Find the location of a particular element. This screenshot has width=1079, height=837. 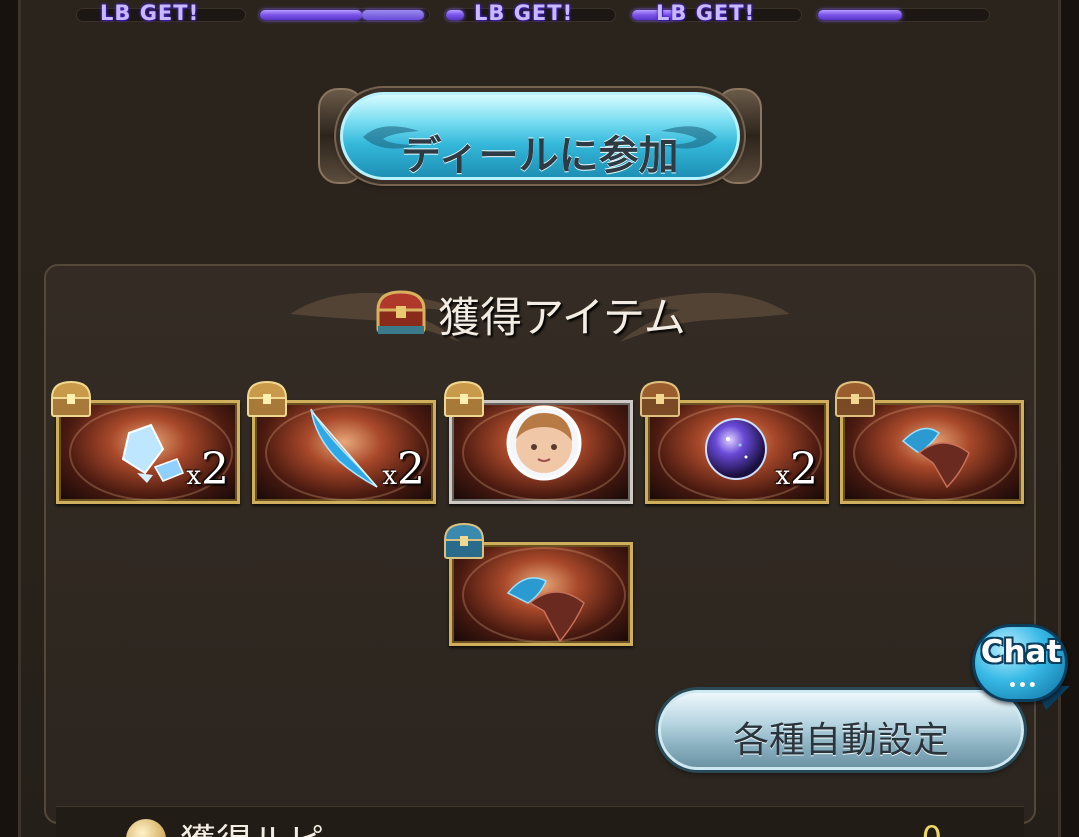

rewards-header: 獲得アイテム is located at coordinates (540, 317).